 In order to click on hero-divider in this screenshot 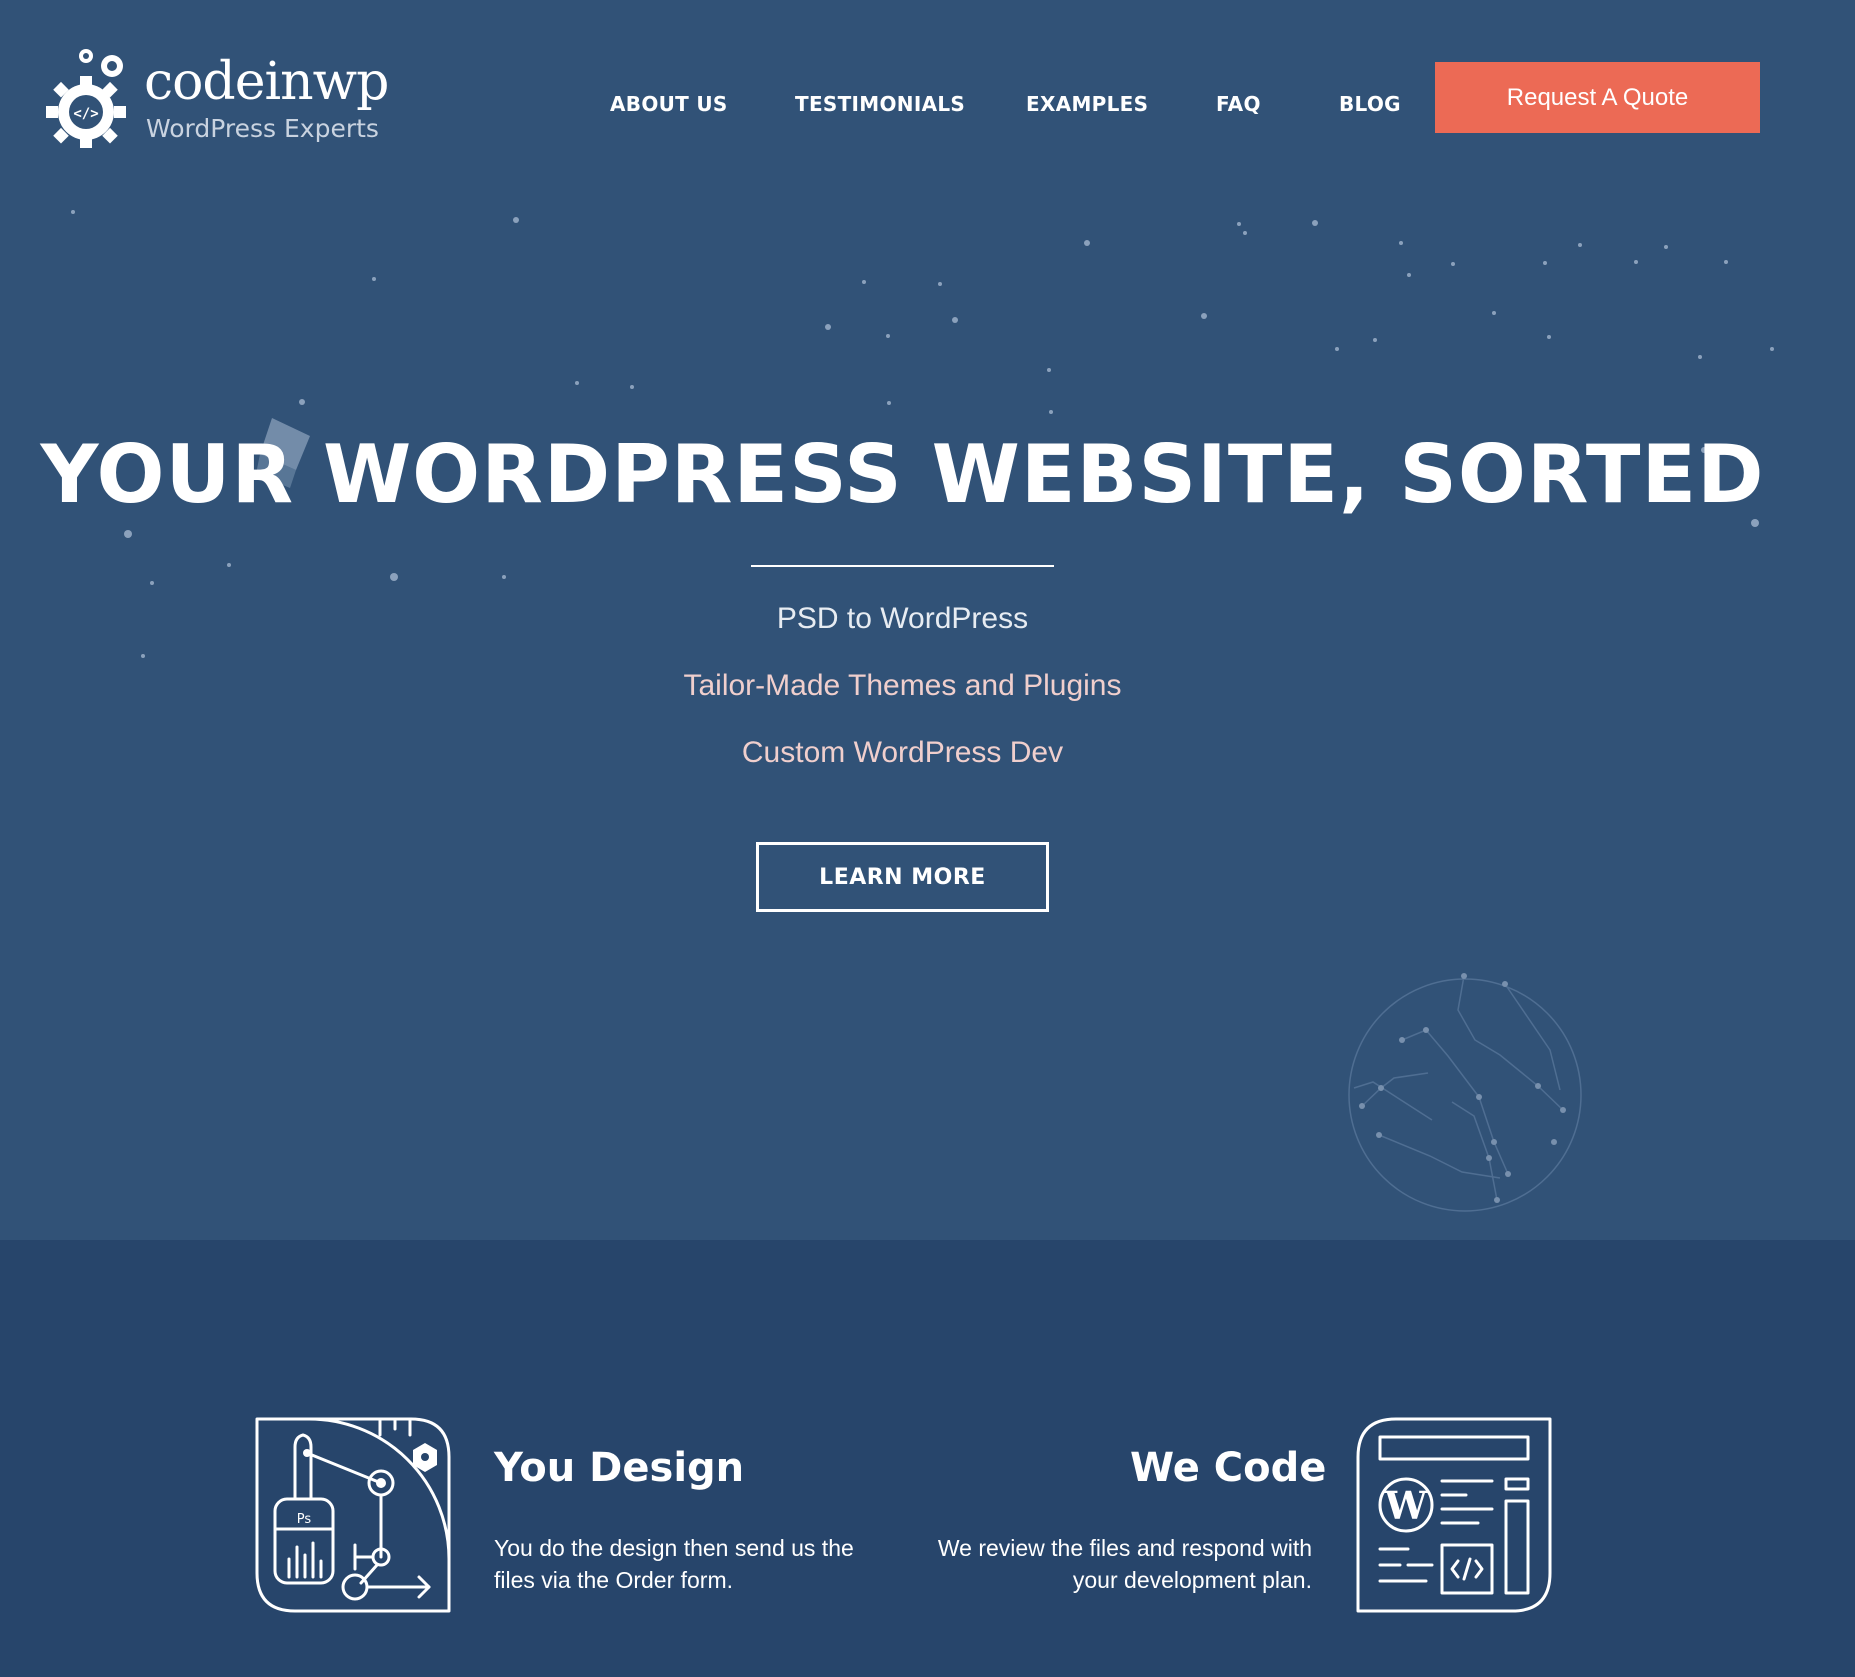, I will do `click(902, 566)`.